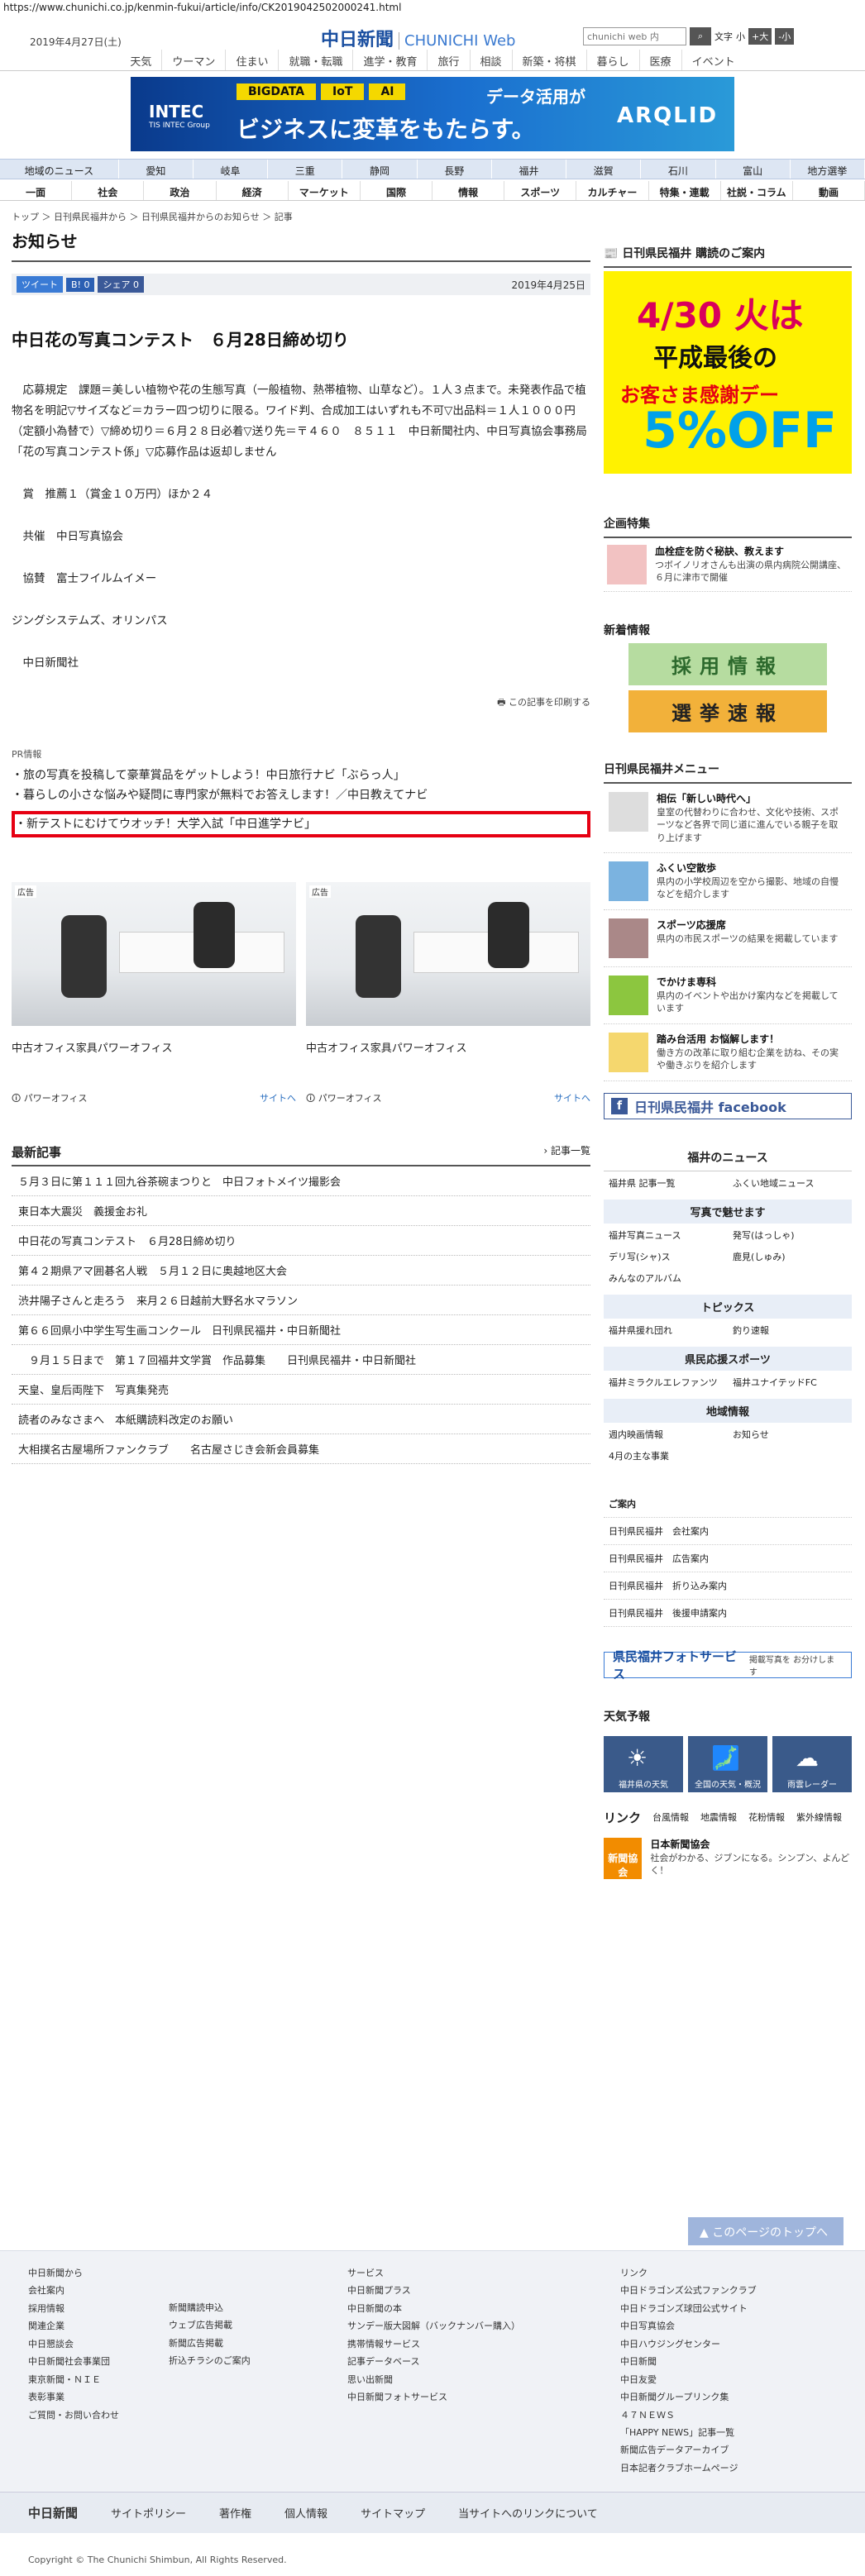 The height and width of the screenshot is (2576, 865). Describe the element at coordinates (727, 1763) in the screenshot. I see `weather-national: 🗾 全国の天気・概況` at that location.